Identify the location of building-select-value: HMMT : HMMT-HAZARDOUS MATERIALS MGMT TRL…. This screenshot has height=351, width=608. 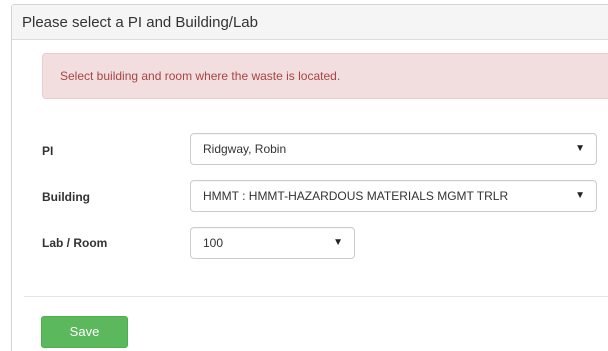
(356, 196).